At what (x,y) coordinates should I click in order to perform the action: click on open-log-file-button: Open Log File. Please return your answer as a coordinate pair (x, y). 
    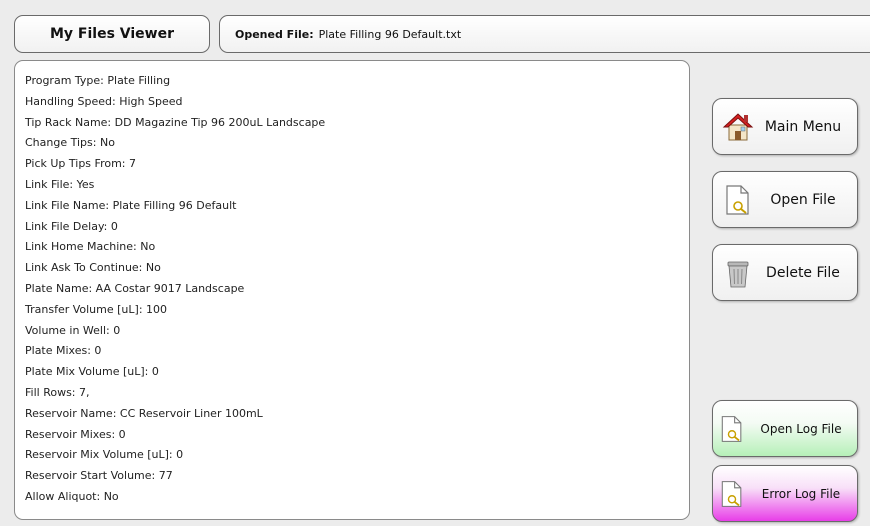
    Looking at the image, I should click on (785, 428).